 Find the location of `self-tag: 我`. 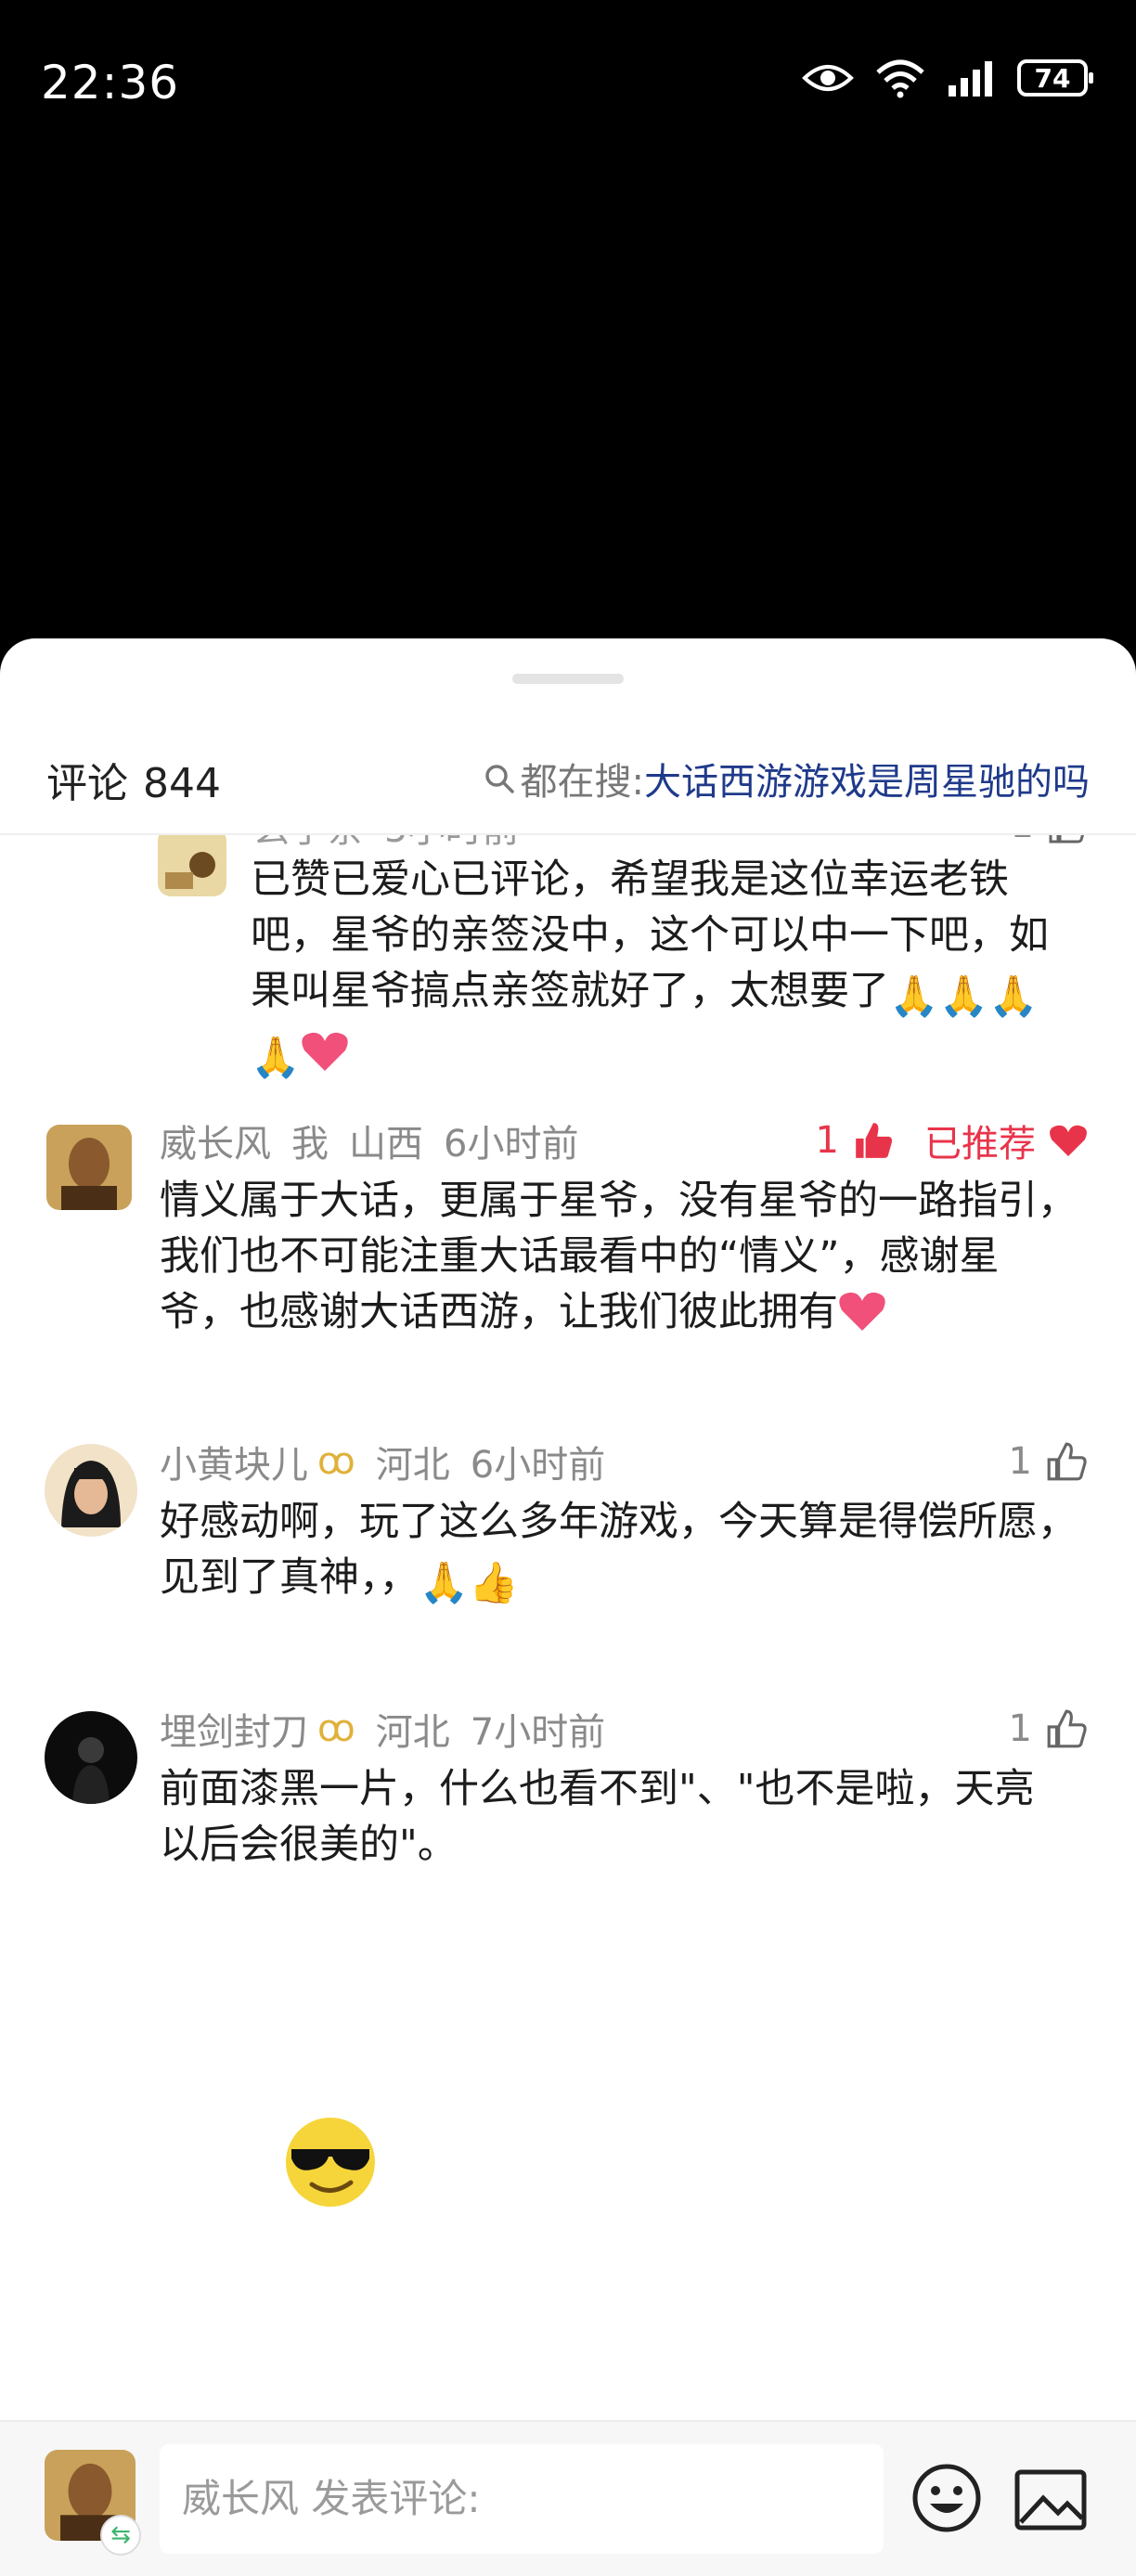

self-tag: 我 is located at coordinates (310, 1144).